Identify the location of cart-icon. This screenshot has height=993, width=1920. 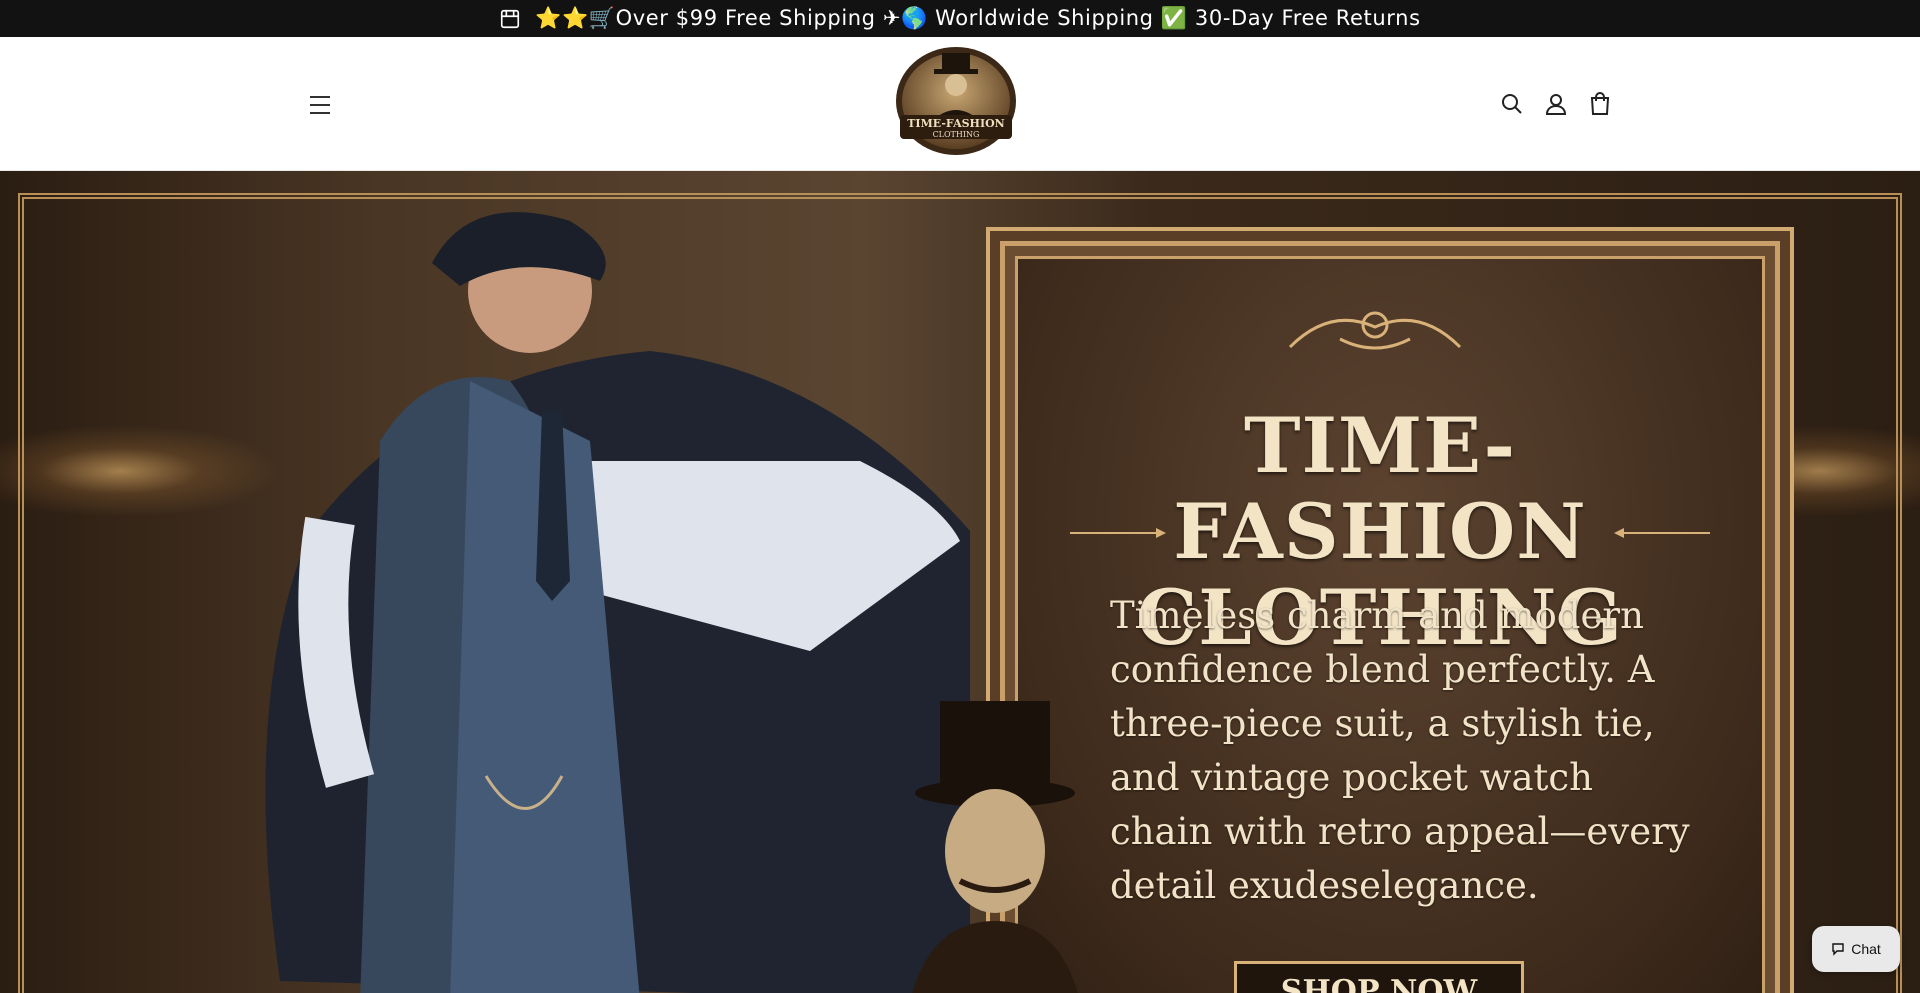
(1600, 104).